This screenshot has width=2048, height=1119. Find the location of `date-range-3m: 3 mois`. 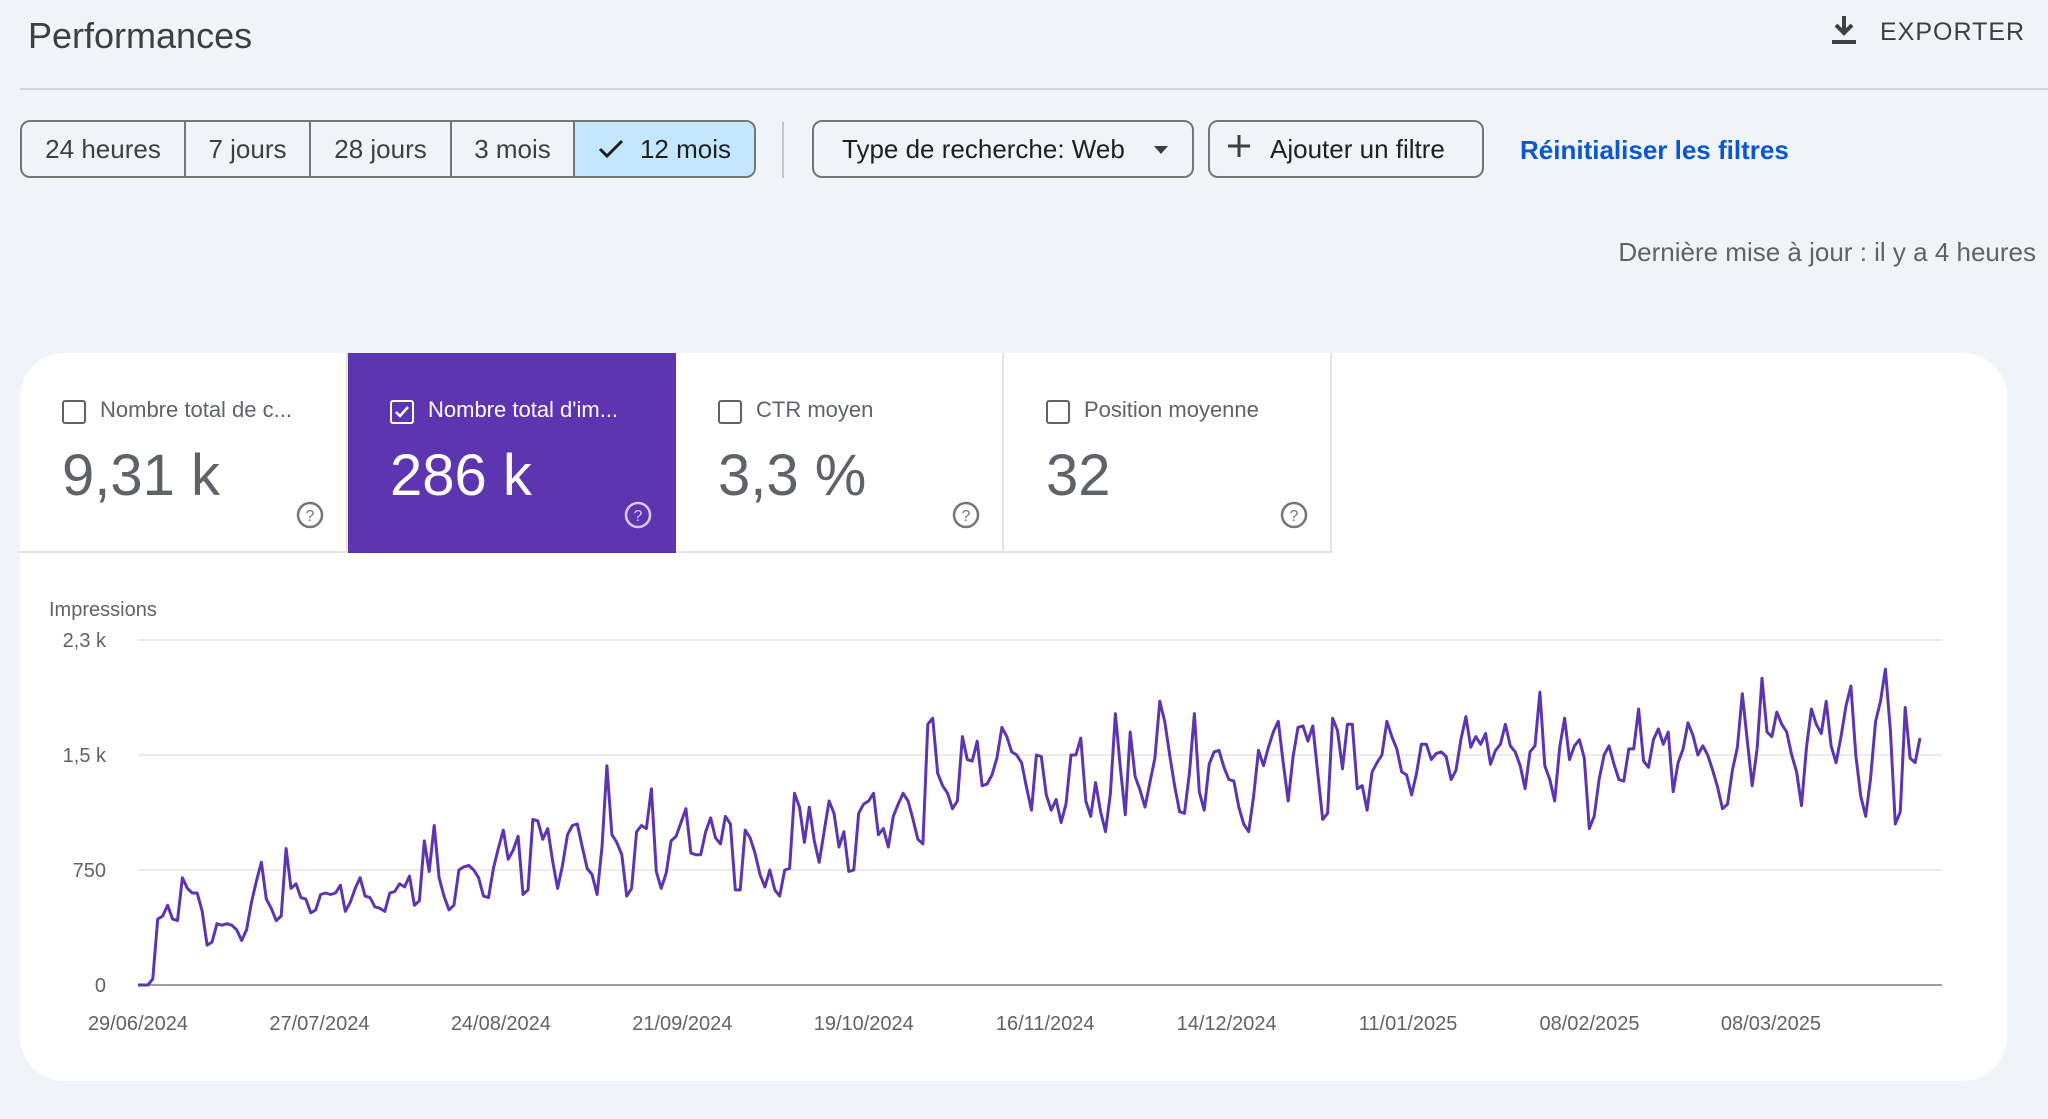

date-range-3m: 3 mois is located at coordinates (513, 149).